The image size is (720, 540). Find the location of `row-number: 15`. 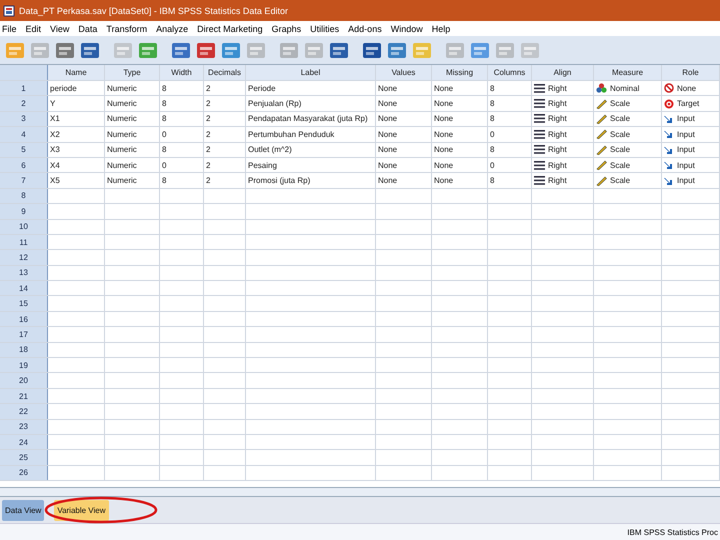

row-number: 15 is located at coordinates (24, 303).